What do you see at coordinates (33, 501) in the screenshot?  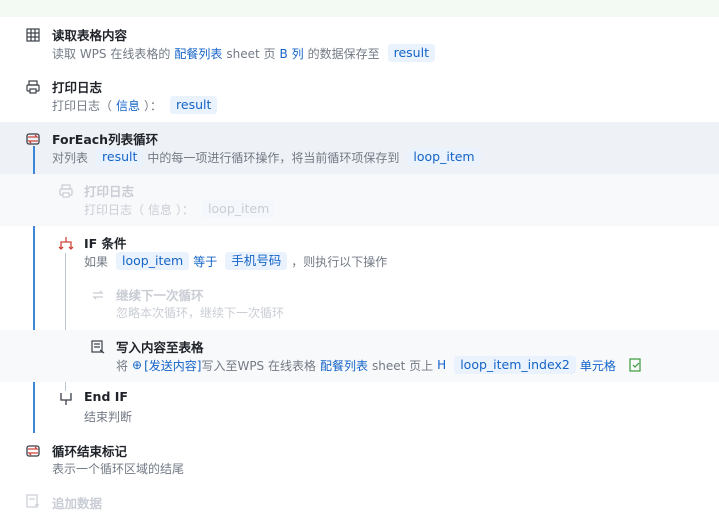 I see `append-icon` at bounding box center [33, 501].